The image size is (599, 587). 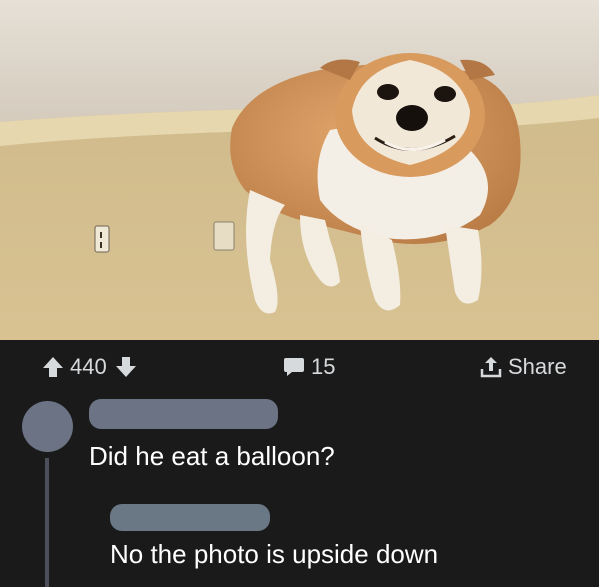 I want to click on vote-count: 440, so click(x=88, y=366).